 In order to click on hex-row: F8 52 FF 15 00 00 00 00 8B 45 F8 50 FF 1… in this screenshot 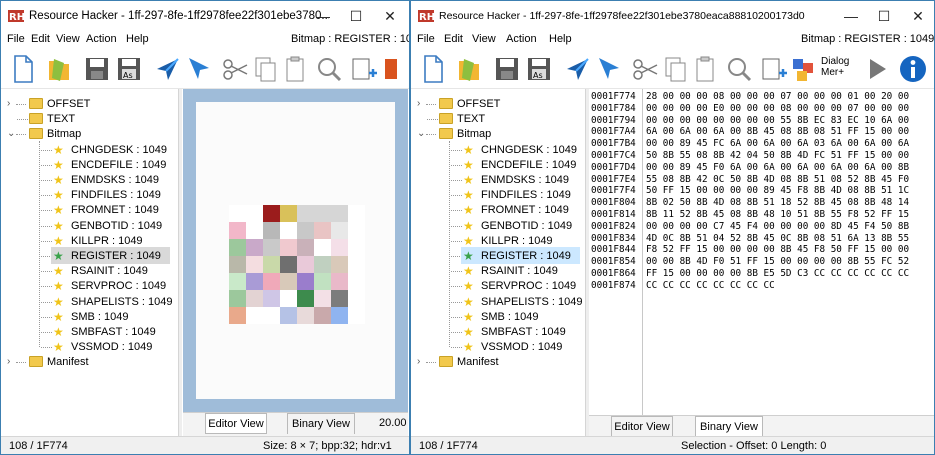, I will do `click(777, 250)`.